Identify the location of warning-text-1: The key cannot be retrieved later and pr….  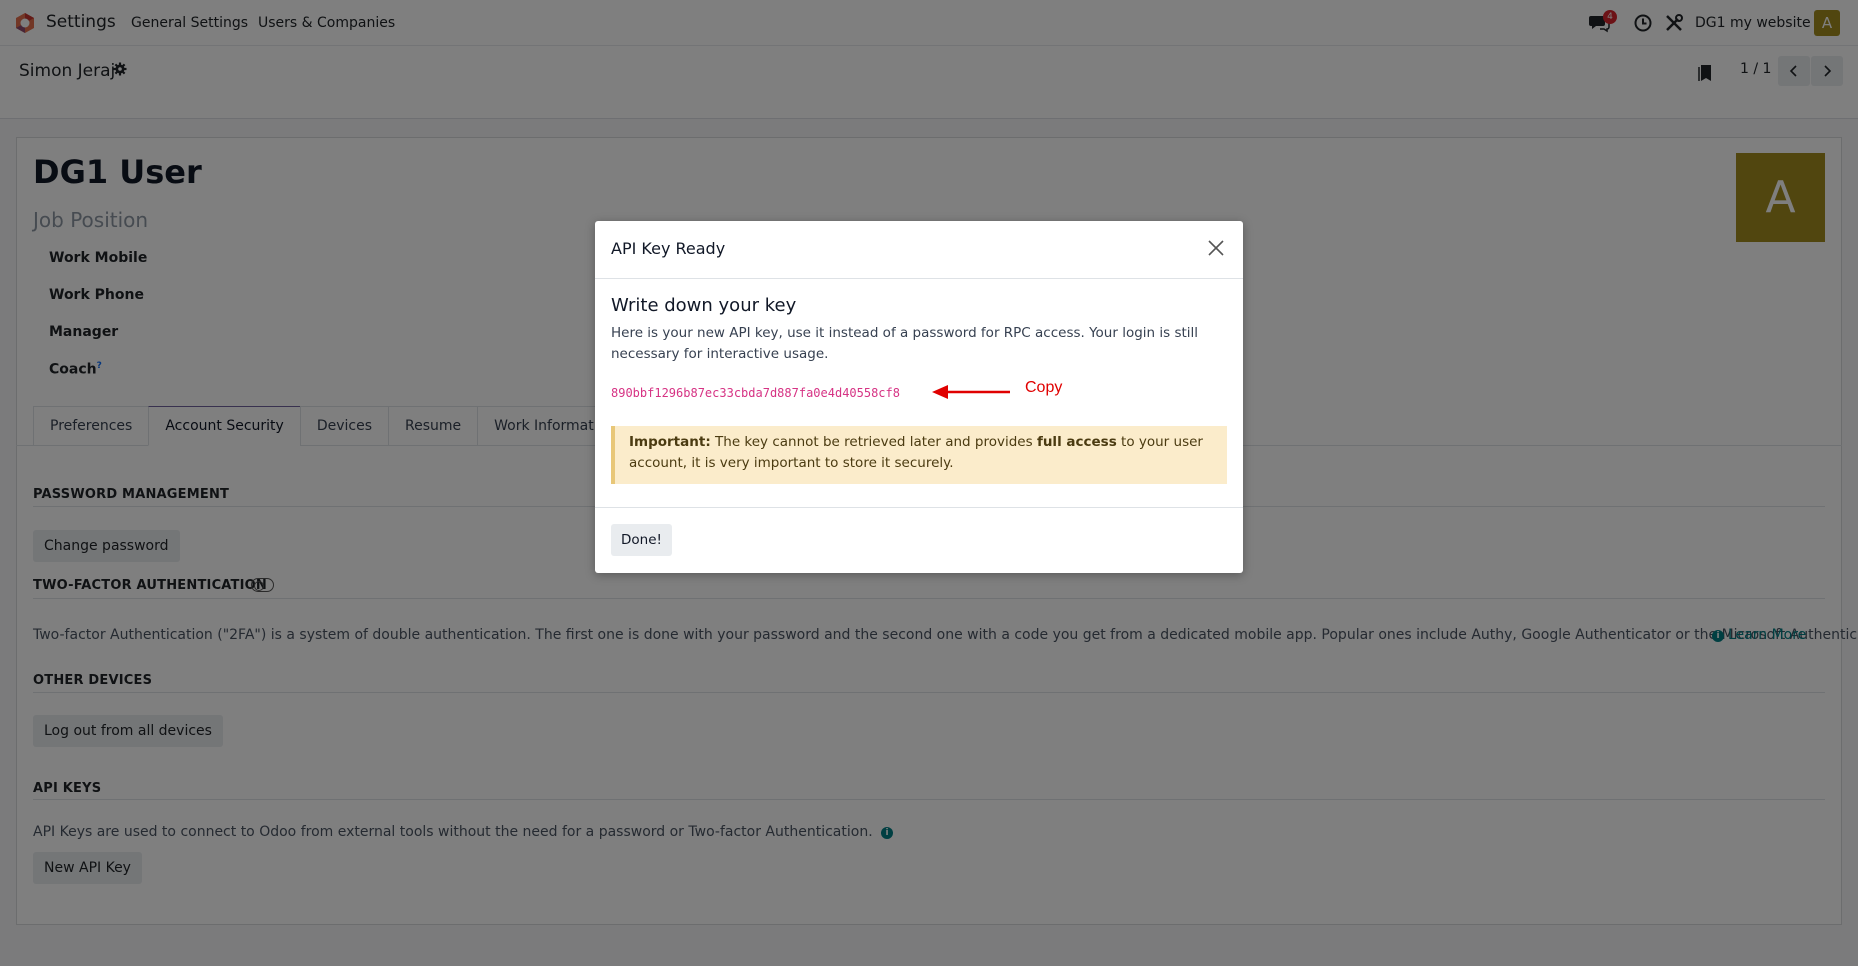
(873, 442).